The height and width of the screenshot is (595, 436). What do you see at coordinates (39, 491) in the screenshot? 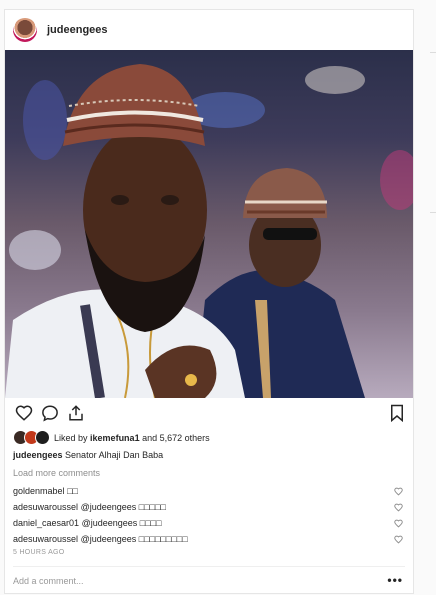
I see `comment-username: goldenmabel` at bounding box center [39, 491].